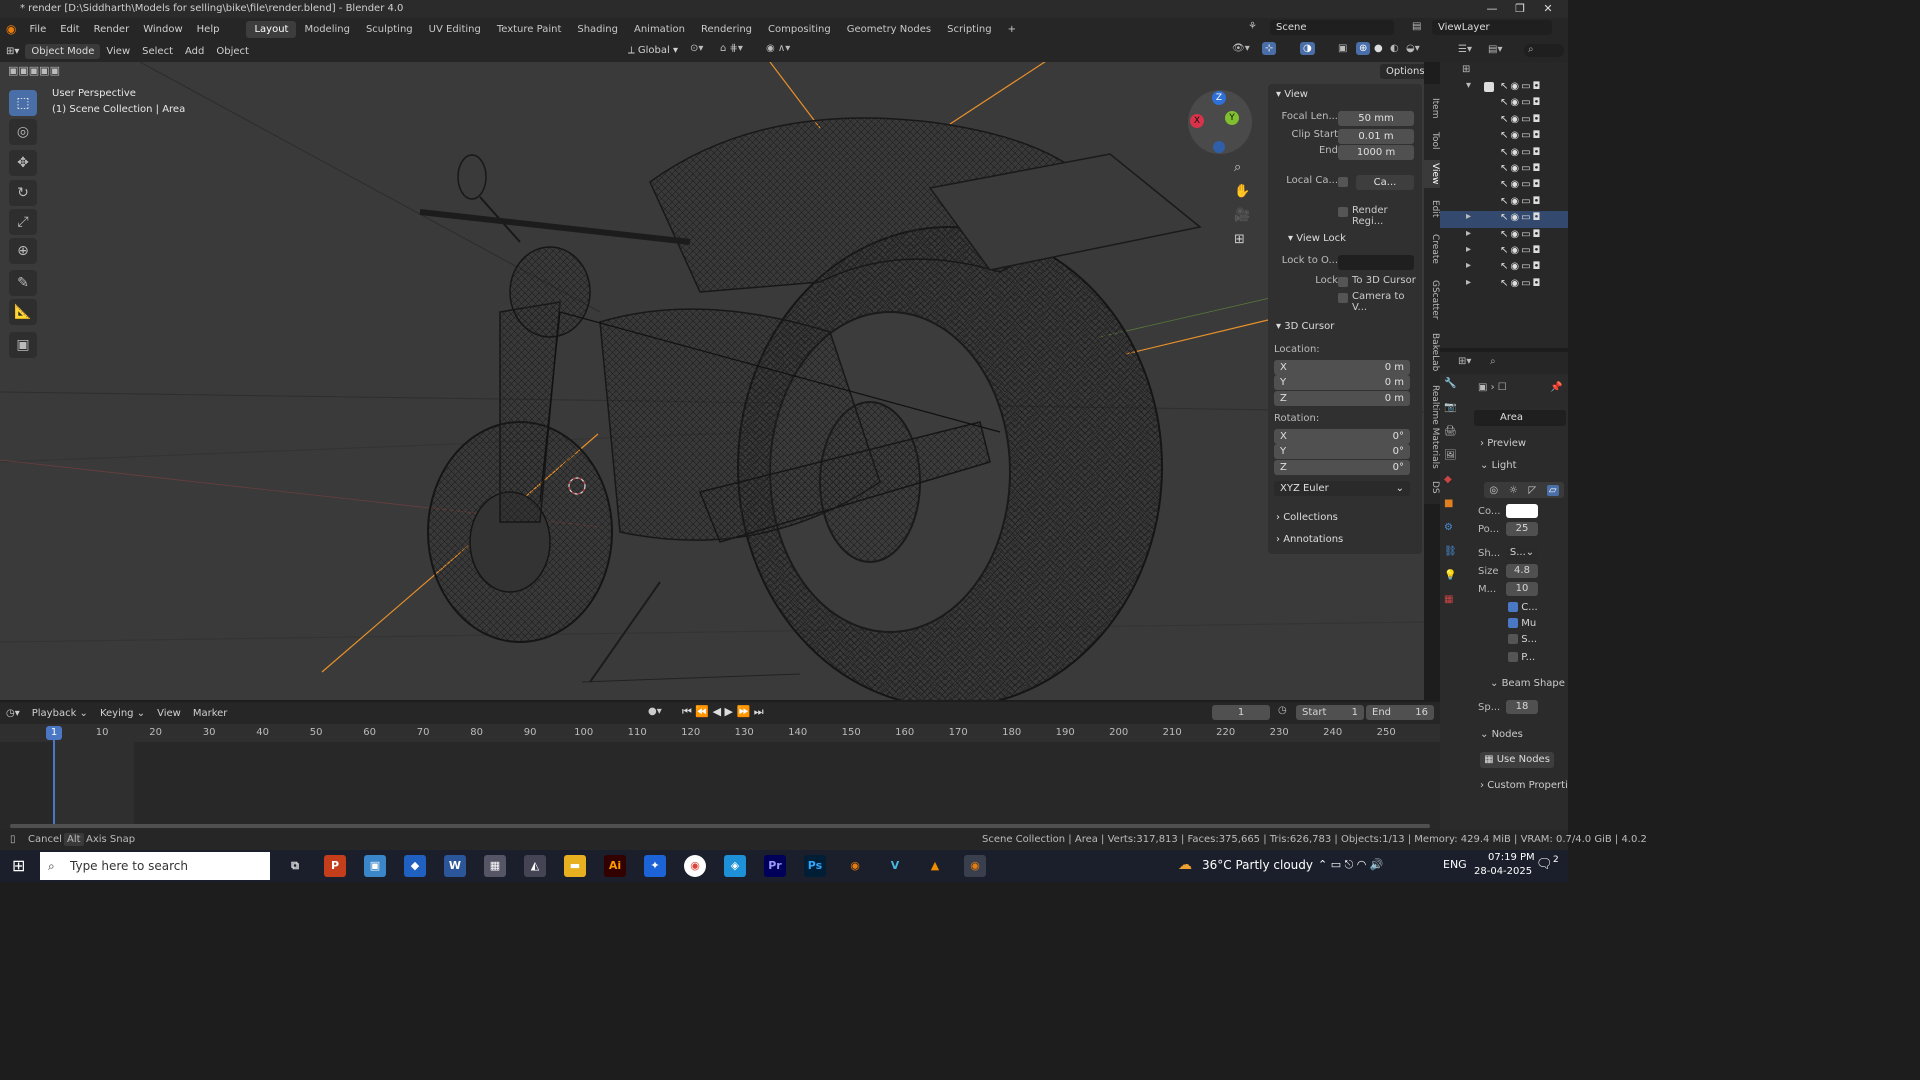 The width and height of the screenshot is (1920, 1080). What do you see at coordinates (23, 251) in the screenshot?
I see `transform-tool-icon: ⊕` at bounding box center [23, 251].